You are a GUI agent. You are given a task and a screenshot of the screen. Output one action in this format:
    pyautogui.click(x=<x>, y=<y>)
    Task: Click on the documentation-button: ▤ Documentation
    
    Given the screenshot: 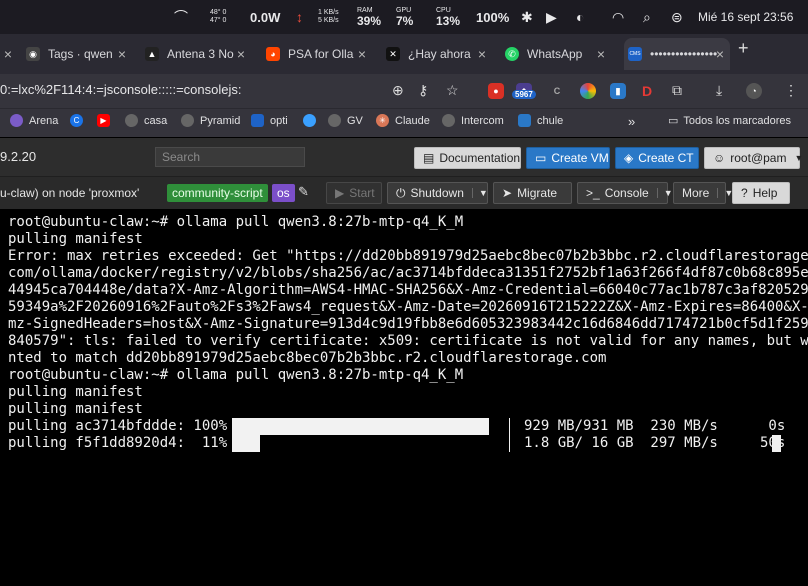 What is the action you would take?
    pyautogui.click(x=467, y=158)
    